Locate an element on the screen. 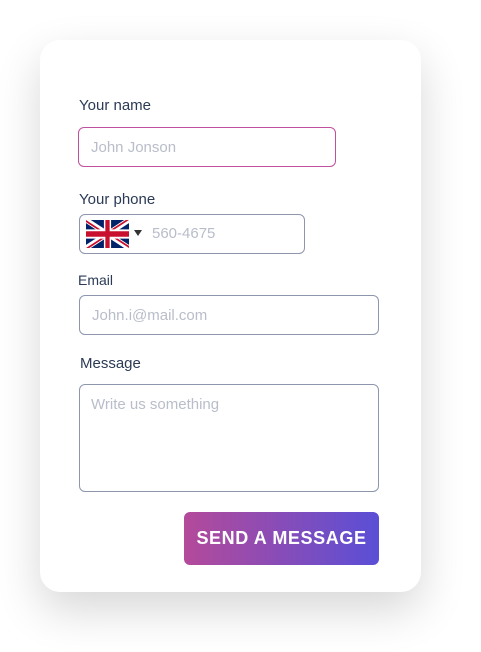 This screenshot has width=481, height=652. message-textarea-placeholder: Write us something is located at coordinates (155, 404).